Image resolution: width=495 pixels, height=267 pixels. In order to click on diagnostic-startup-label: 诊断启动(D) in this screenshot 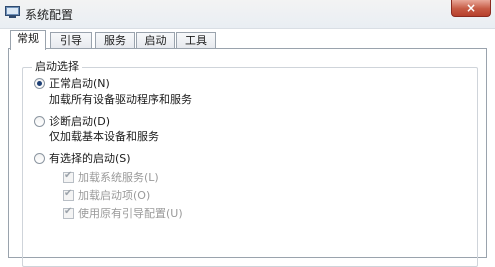, I will do `click(79, 121)`.